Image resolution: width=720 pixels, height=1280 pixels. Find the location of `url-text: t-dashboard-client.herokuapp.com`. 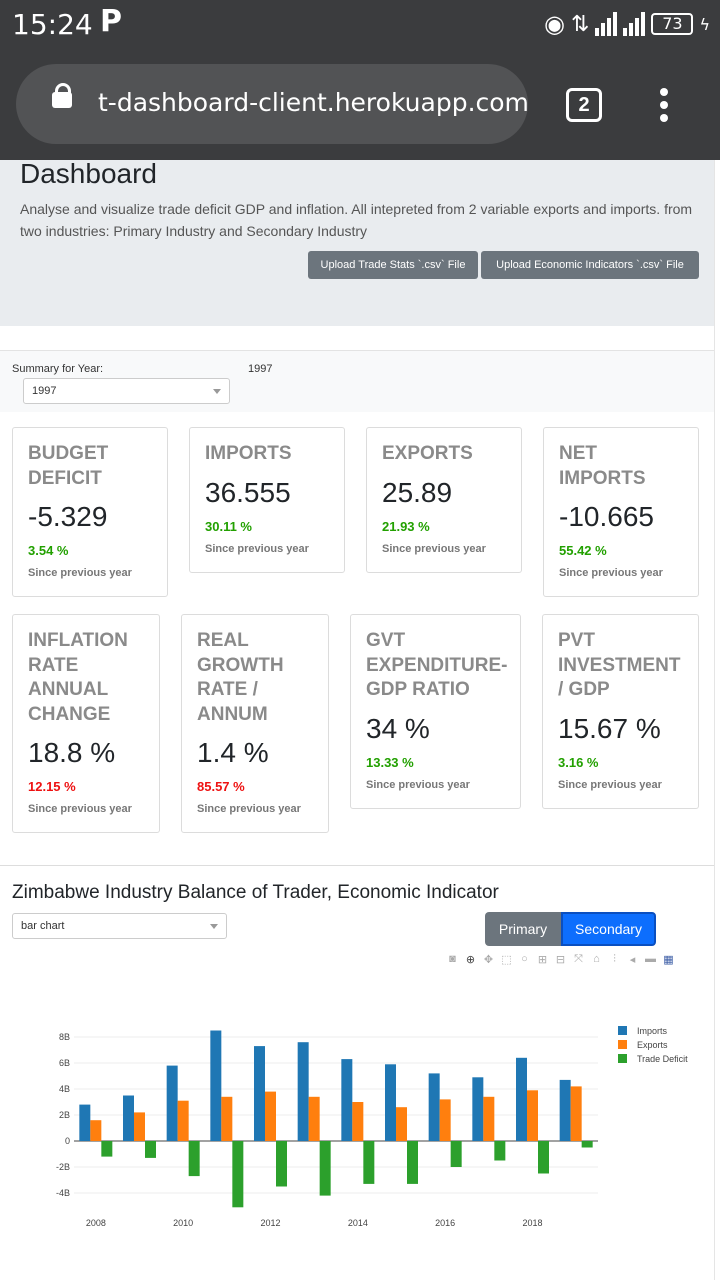

url-text: t-dashboard-client.herokuapp.com is located at coordinates (313, 102).